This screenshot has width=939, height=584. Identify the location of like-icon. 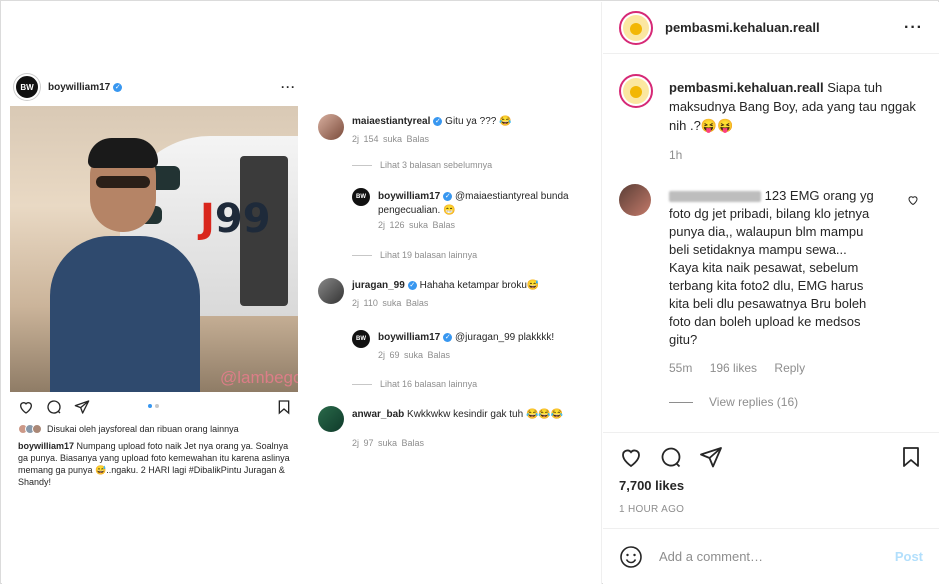
(631, 457).